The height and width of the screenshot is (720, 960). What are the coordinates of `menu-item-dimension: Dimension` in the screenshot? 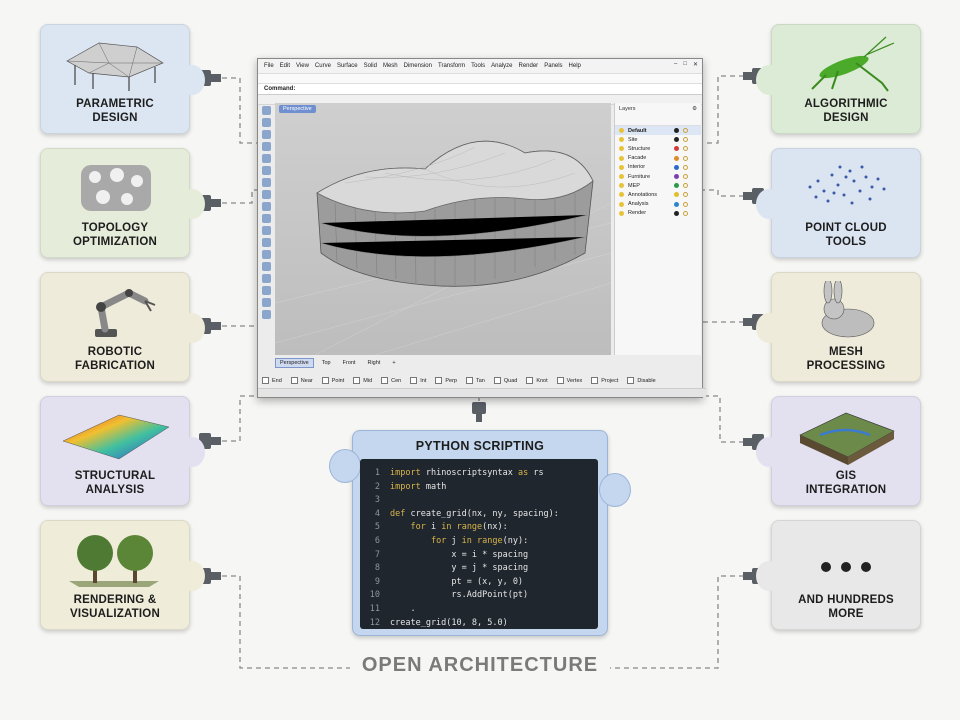 It's located at (418, 66).